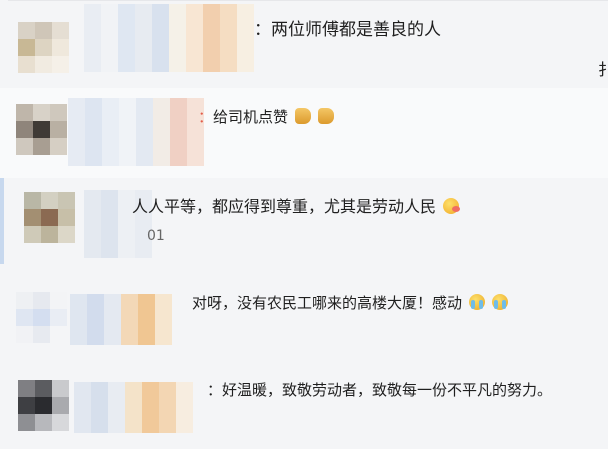  What do you see at coordinates (347, 30) in the screenshot?
I see `comment-1: ：两位师傅都是善良的人` at bounding box center [347, 30].